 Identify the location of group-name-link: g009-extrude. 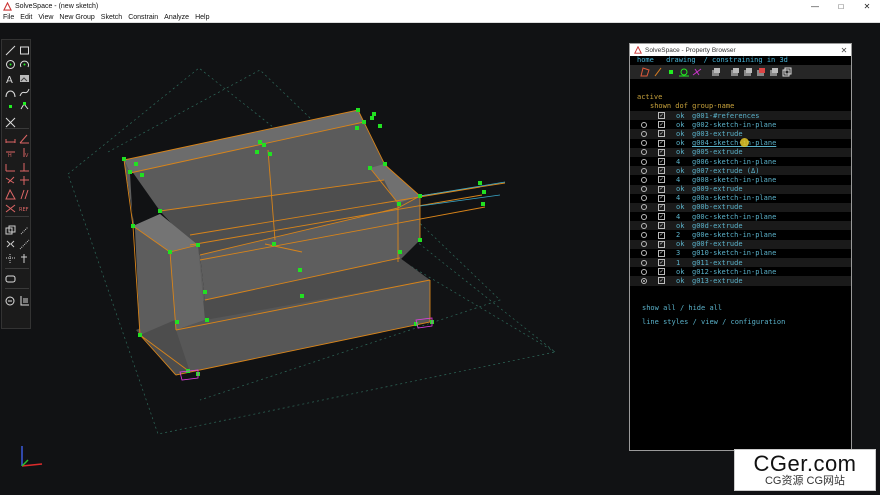
(717, 189).